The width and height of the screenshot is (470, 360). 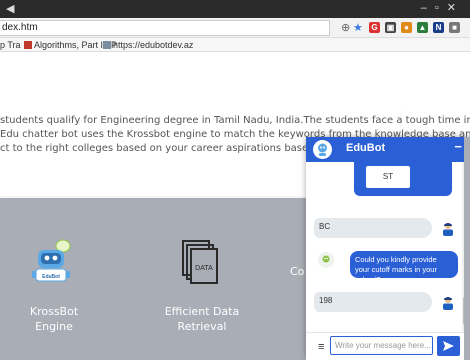 I want to click on extension-dark-icon: ▣, so click(x=390, y=27).